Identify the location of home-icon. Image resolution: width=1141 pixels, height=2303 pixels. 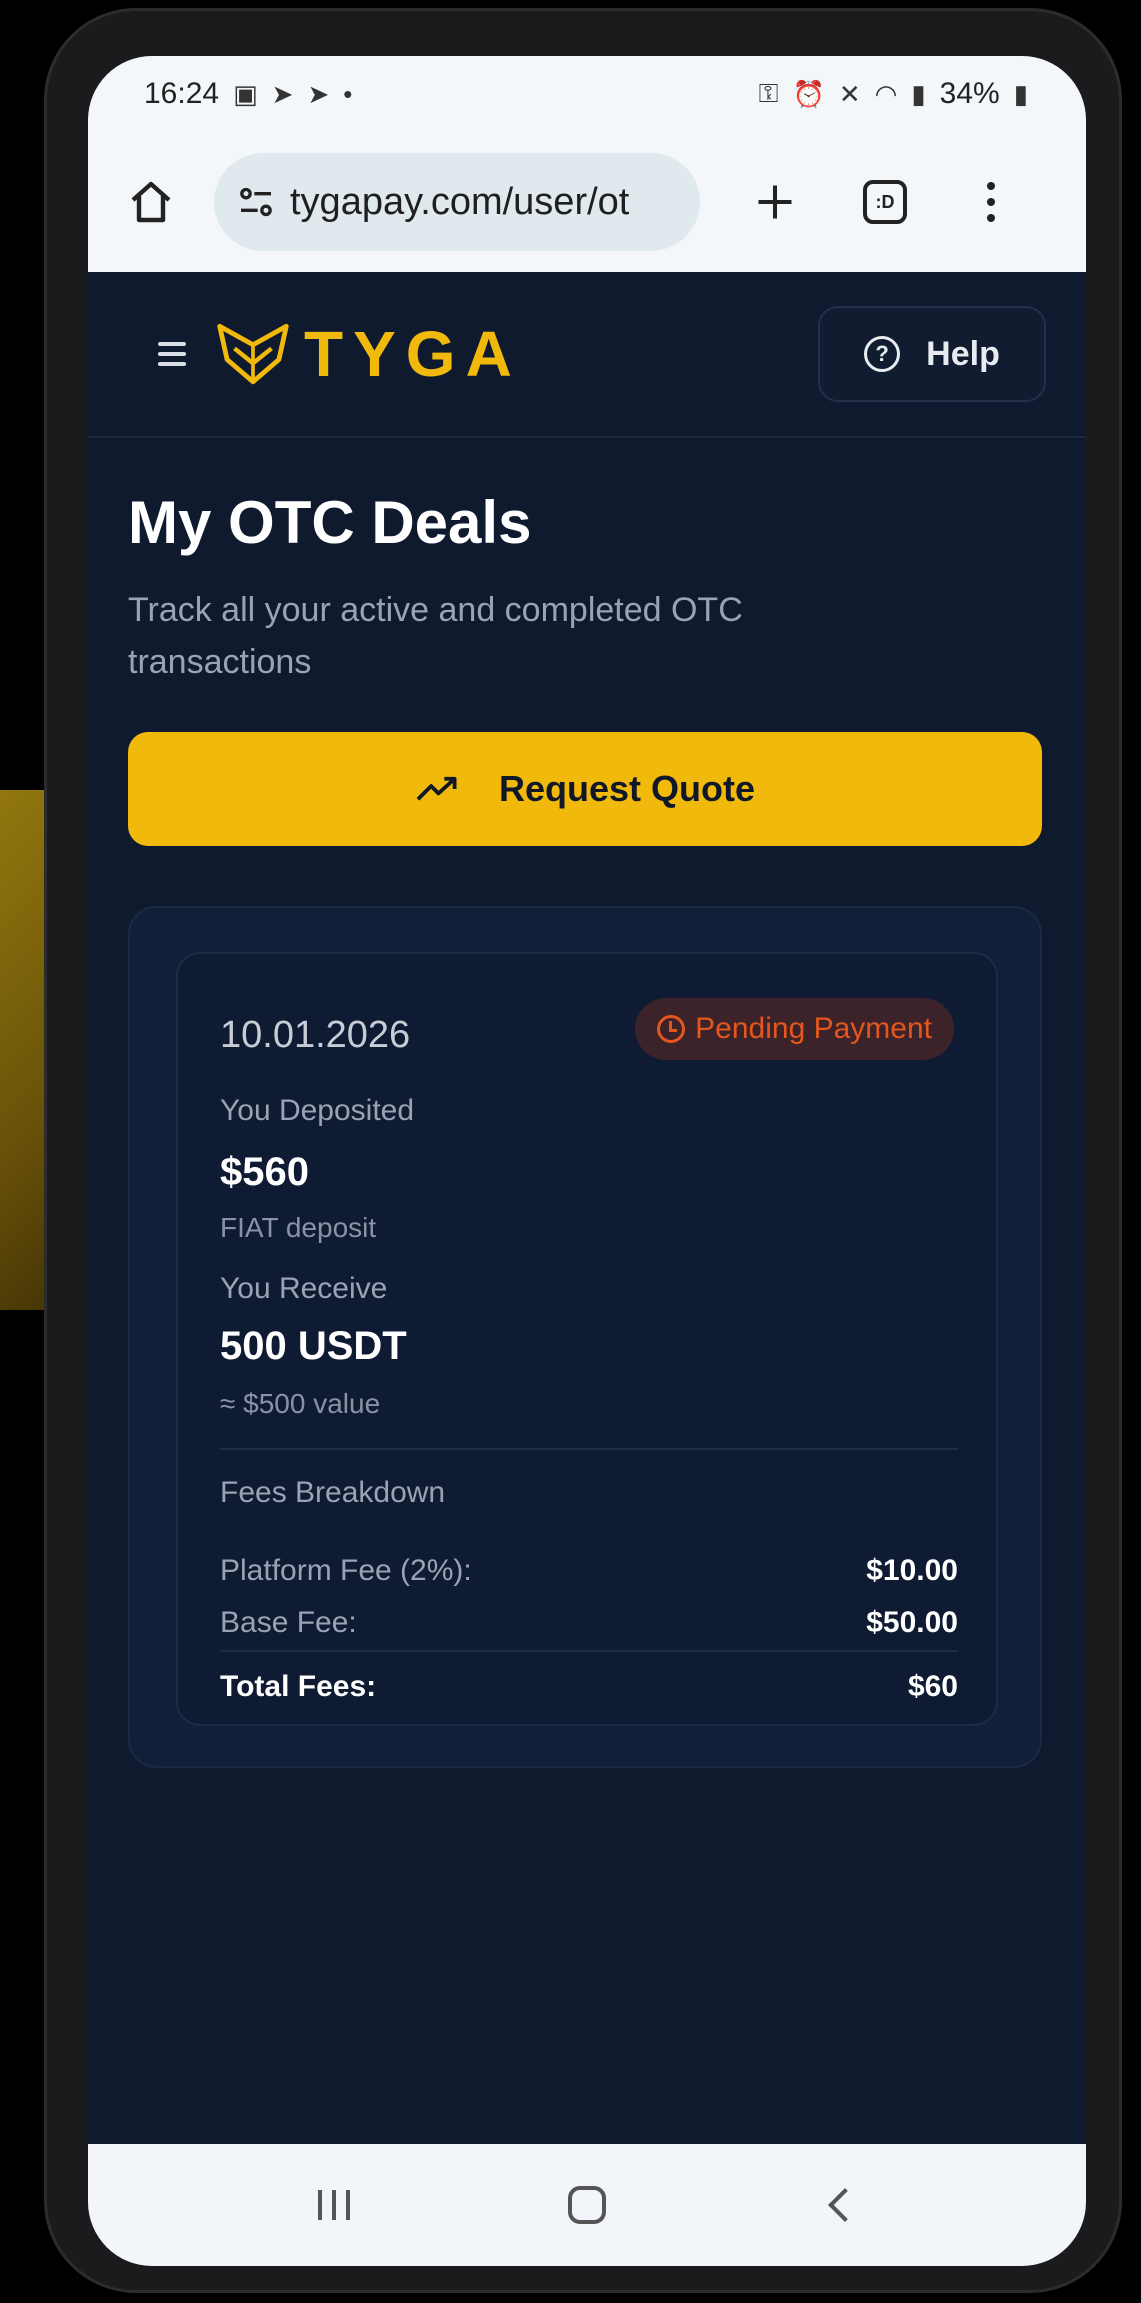
(151, 202).